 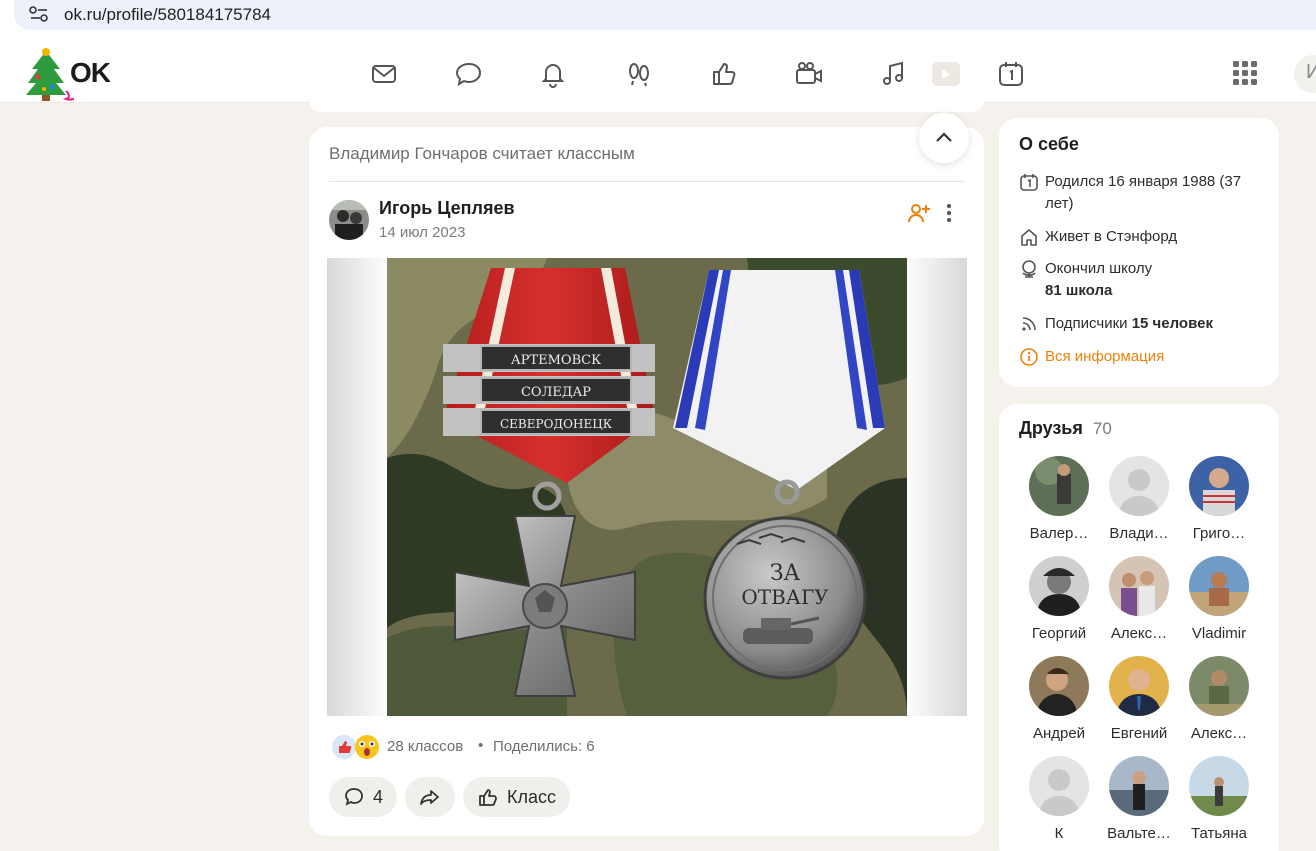 What do you see at coordinates (1111, 237) in the screenshot?
I see `location-text: Живет в Стэнфорд` at bounding box center [1111, 237].